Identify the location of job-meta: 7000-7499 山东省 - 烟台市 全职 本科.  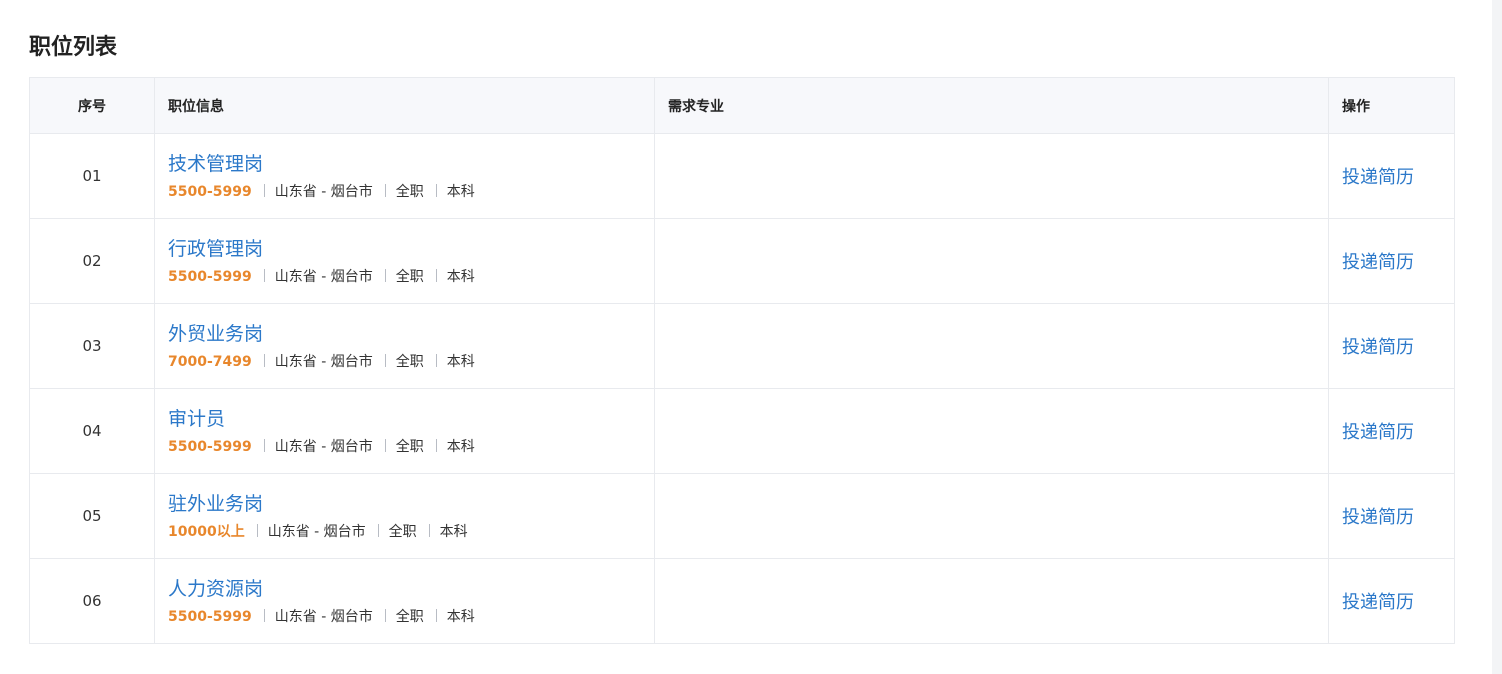
(411, 362).